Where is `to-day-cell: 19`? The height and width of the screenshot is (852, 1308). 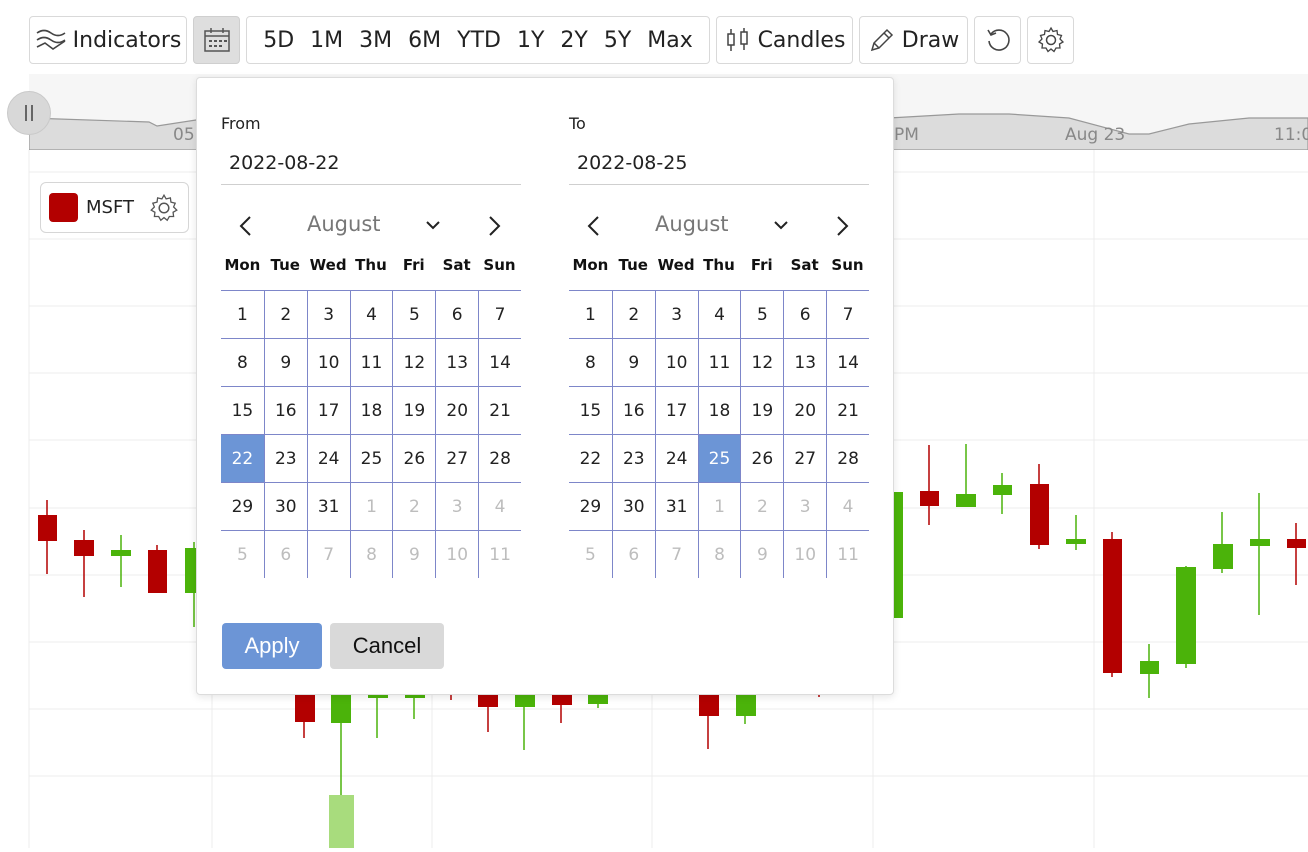 to-day-cell: 19 is located at coordinates (762, 410).